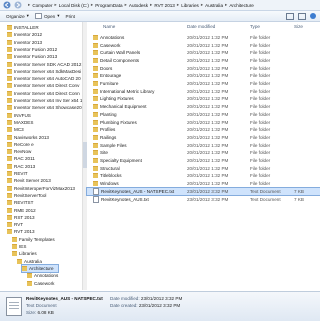  What do you see at coordinates (28, 137) in the screenshot?
I see `nav-tree-item: Navisworks 2013` at bounding box center [28, 137].